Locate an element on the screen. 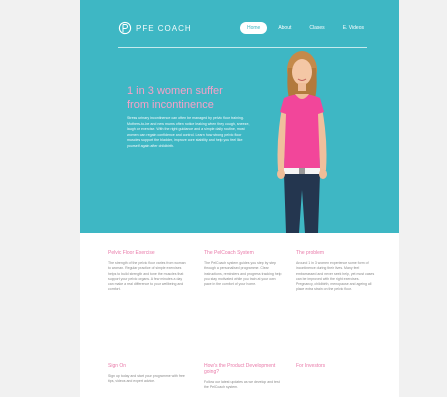 The image size is (447, 397). headline-line-2: from incontinence is located at coordinates (170, 105).